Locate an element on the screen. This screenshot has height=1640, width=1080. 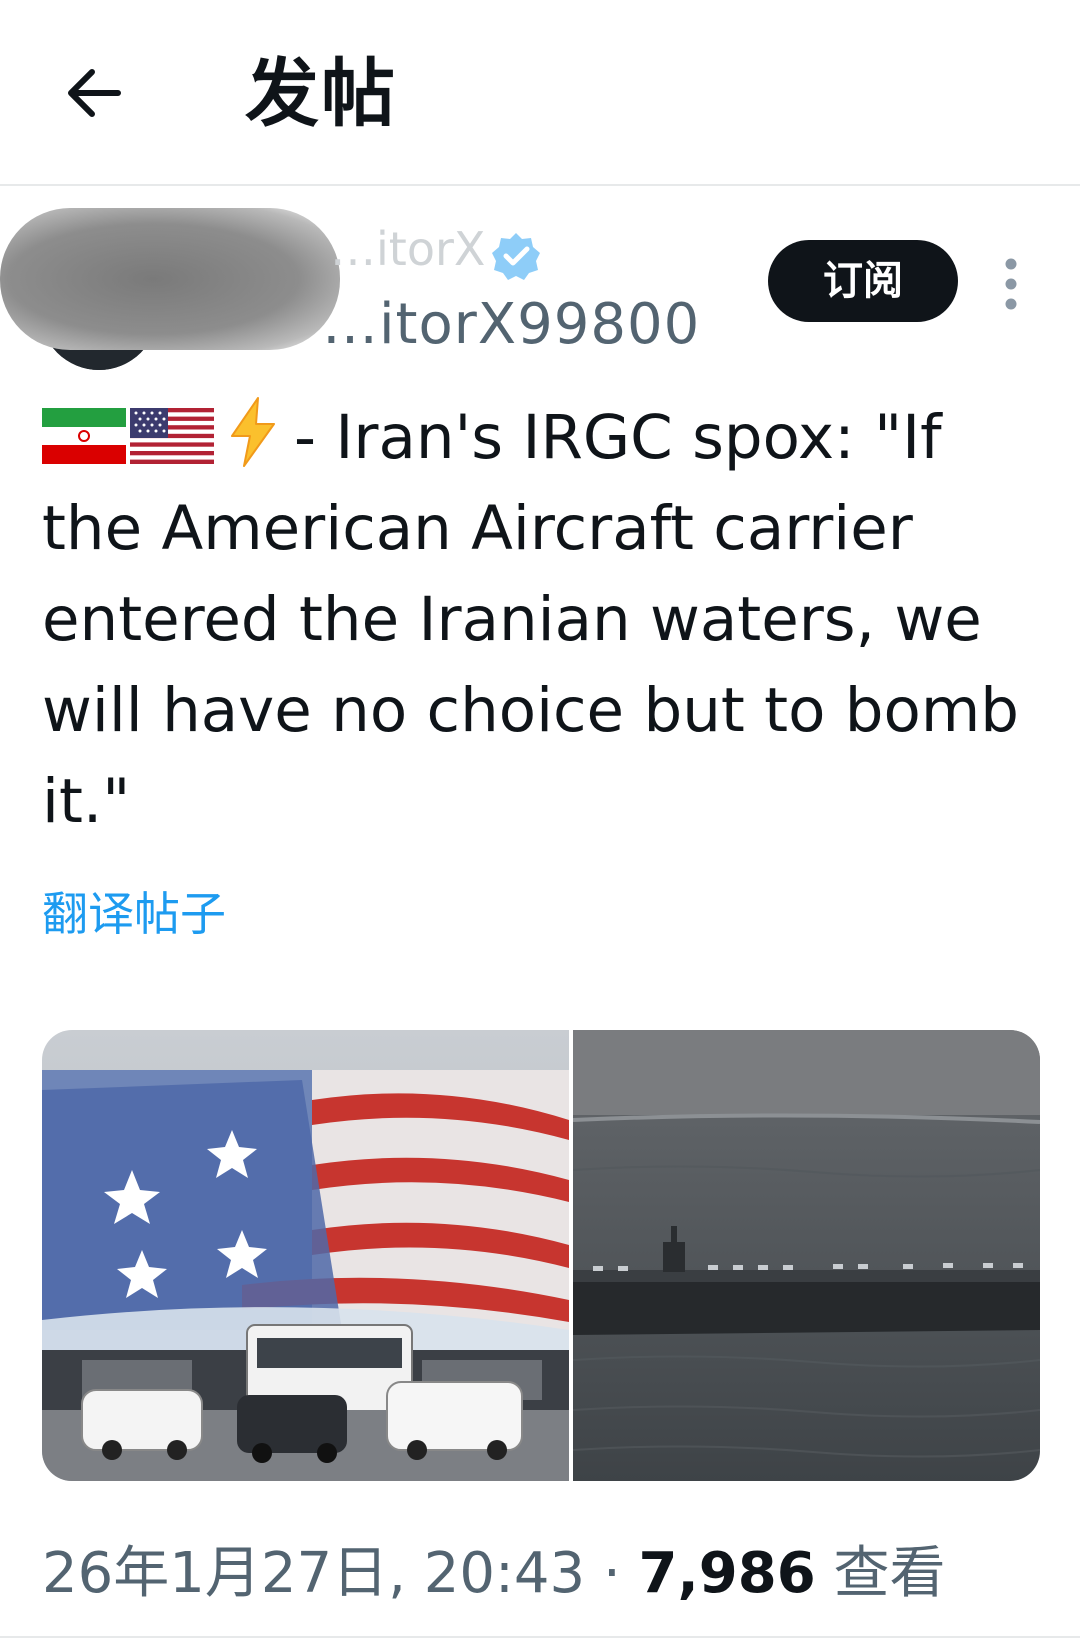
page-title: 发帖 is located at coordinates (321, 94).